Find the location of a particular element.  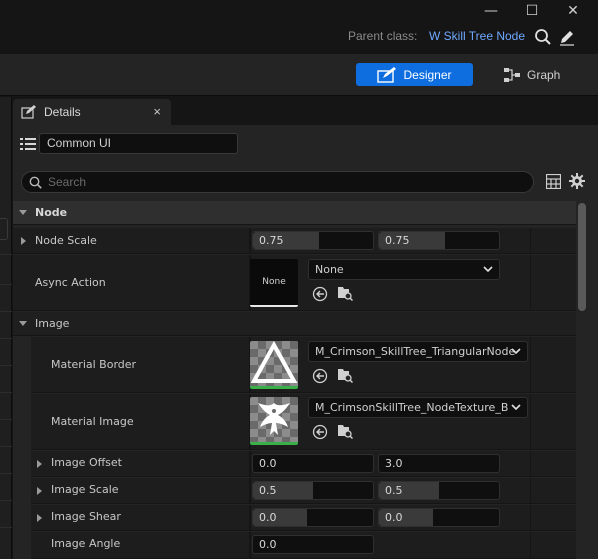

node-scale-x-value: 0.75 is located at coordinates (271, 240).